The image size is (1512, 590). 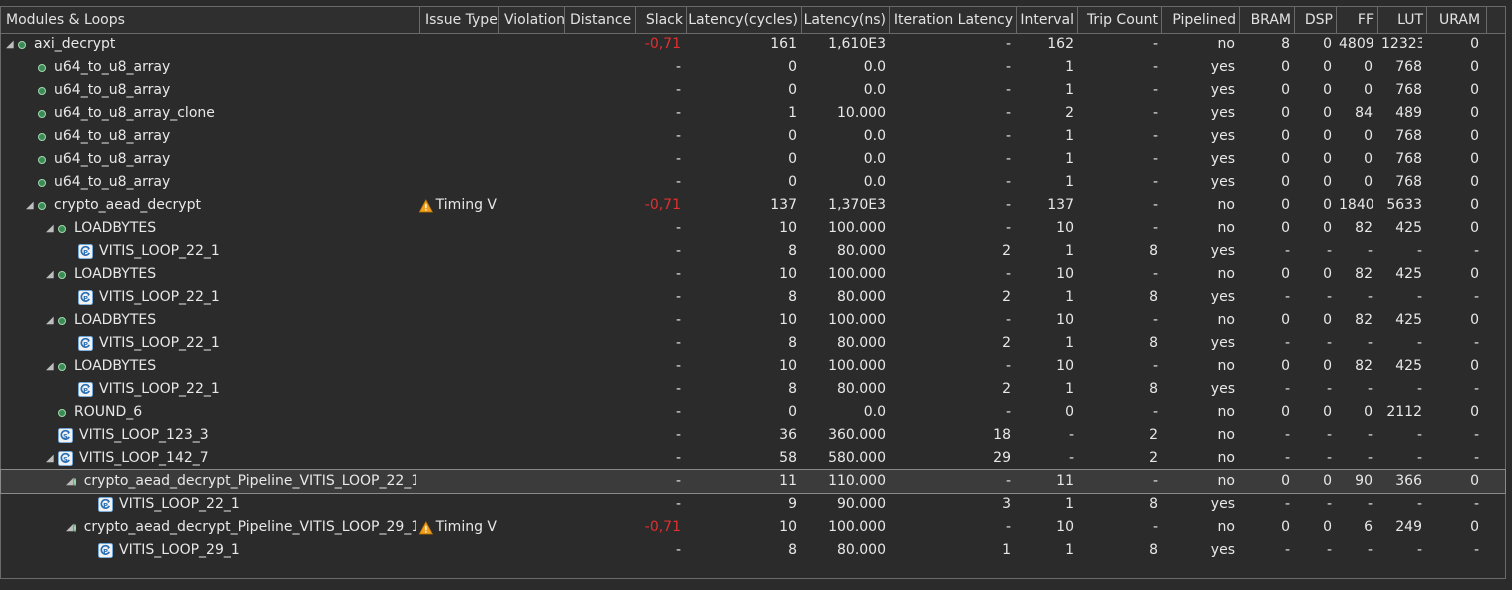 I want to click on tree-node: P VITIS_LOOP_29_1, so click(x=251, y=550).